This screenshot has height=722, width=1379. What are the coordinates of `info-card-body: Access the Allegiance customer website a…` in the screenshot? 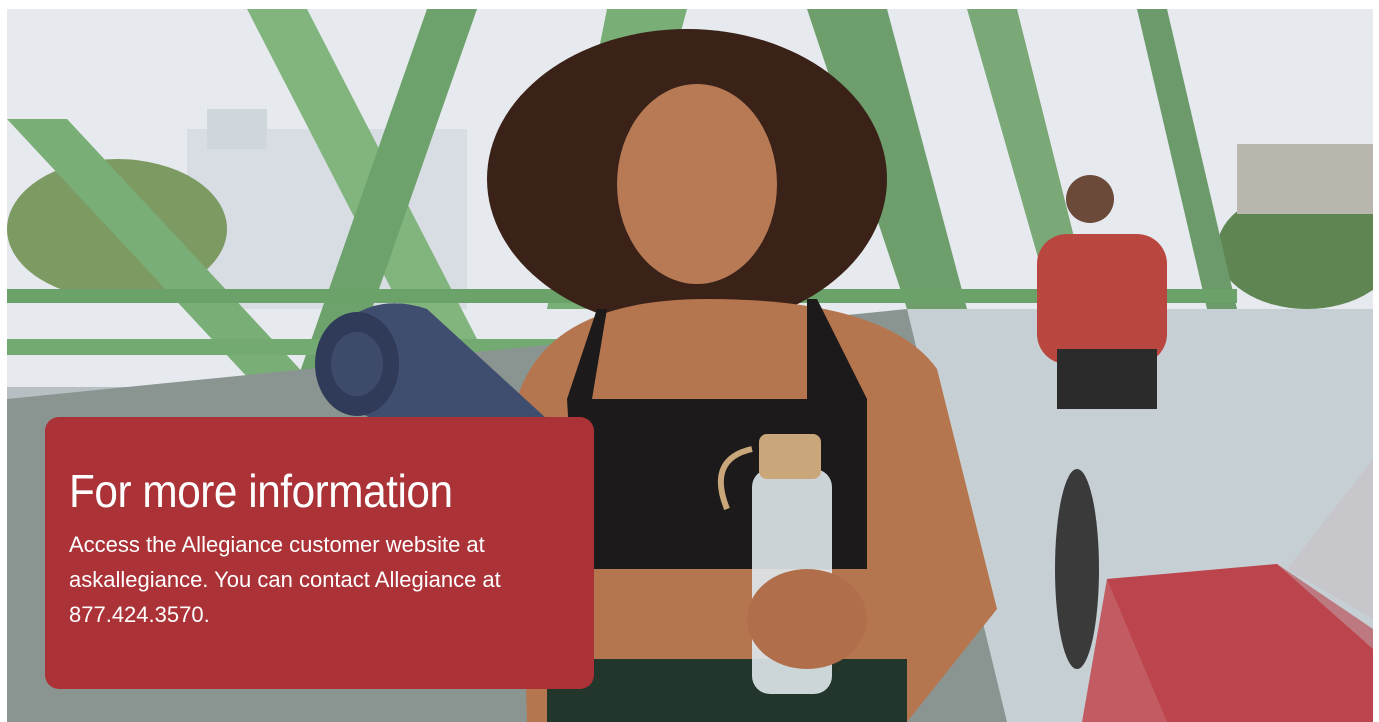 It's located at (285, 579).